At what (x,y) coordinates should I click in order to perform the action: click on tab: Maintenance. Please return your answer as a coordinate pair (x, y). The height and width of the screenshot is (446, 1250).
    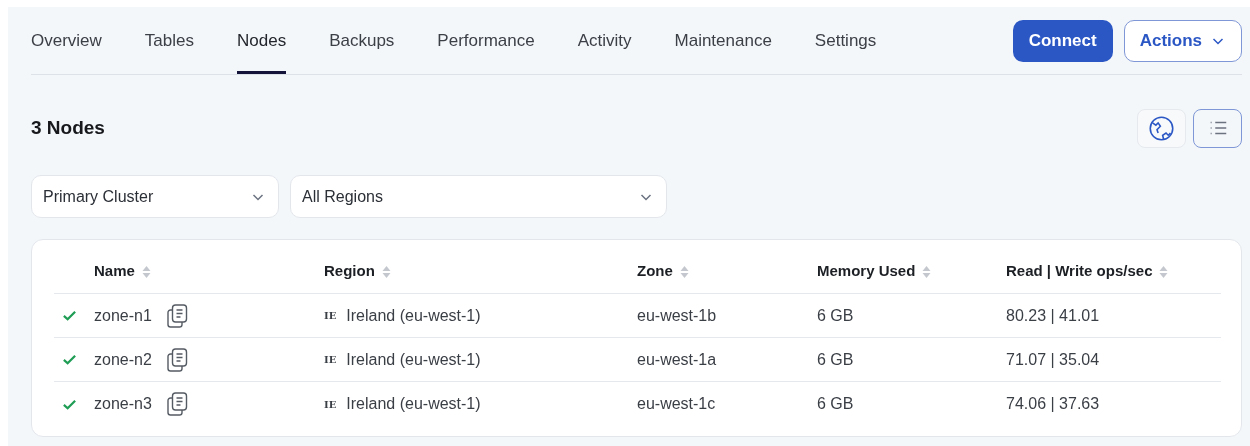
    Looking at the image, I should click on (723, 40).